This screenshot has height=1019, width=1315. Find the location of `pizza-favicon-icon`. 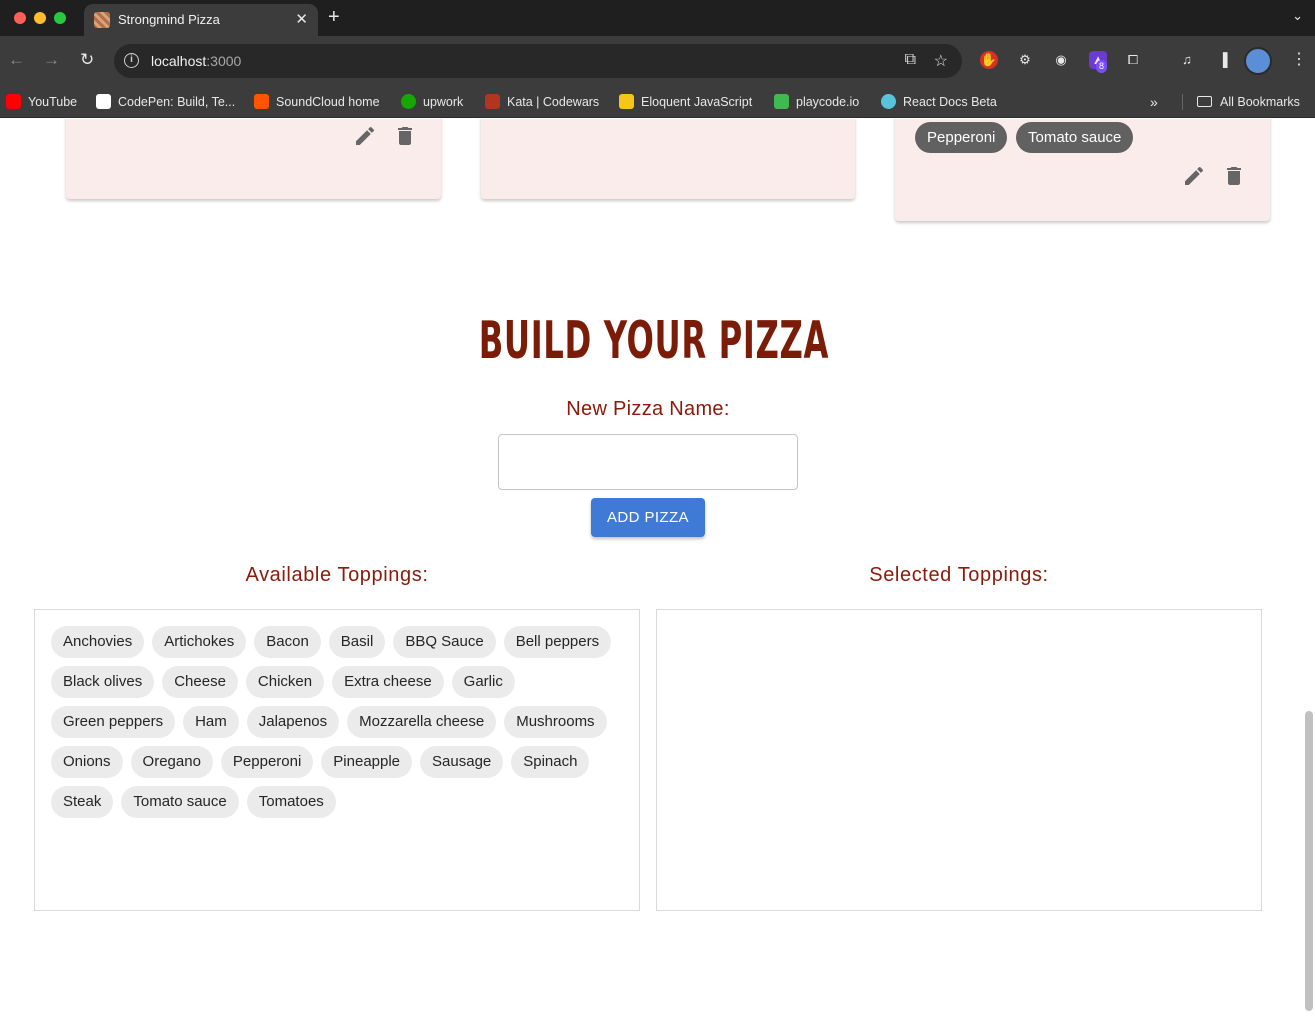

pizza-favicon-icon is located at coordinates (102, 20).